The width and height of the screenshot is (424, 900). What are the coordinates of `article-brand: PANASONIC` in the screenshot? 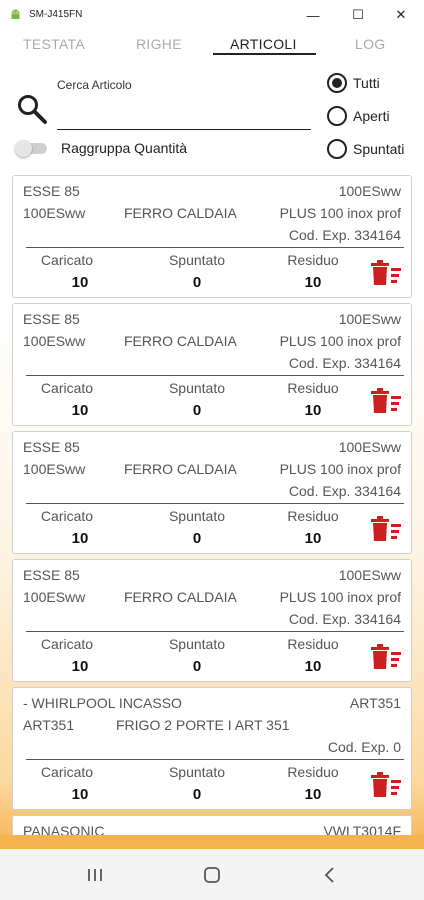 It's located at (64, 829).